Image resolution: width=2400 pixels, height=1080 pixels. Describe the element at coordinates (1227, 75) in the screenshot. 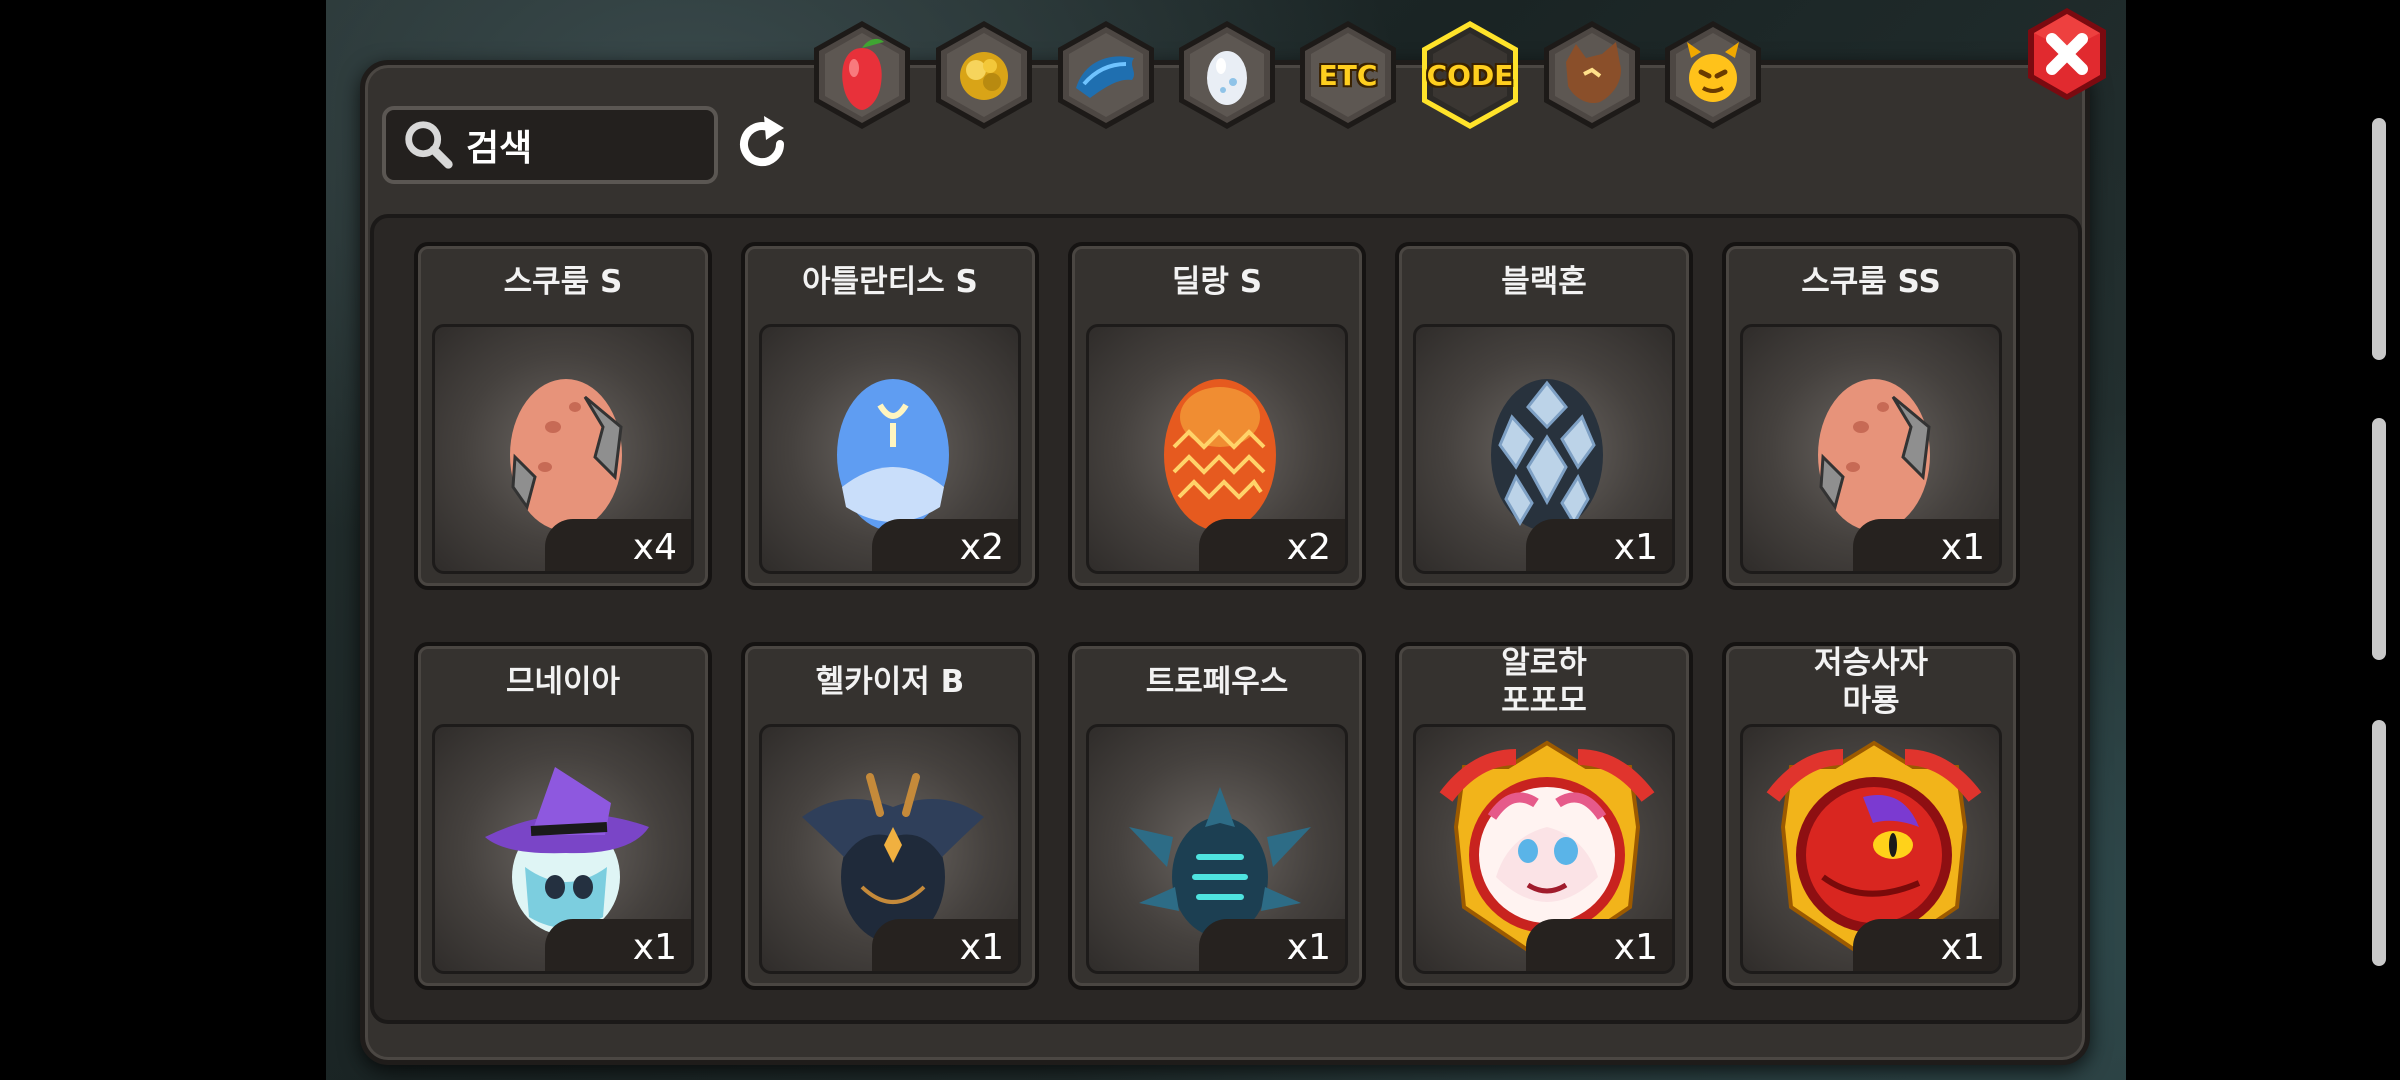

I see `egg-tab` at that location.